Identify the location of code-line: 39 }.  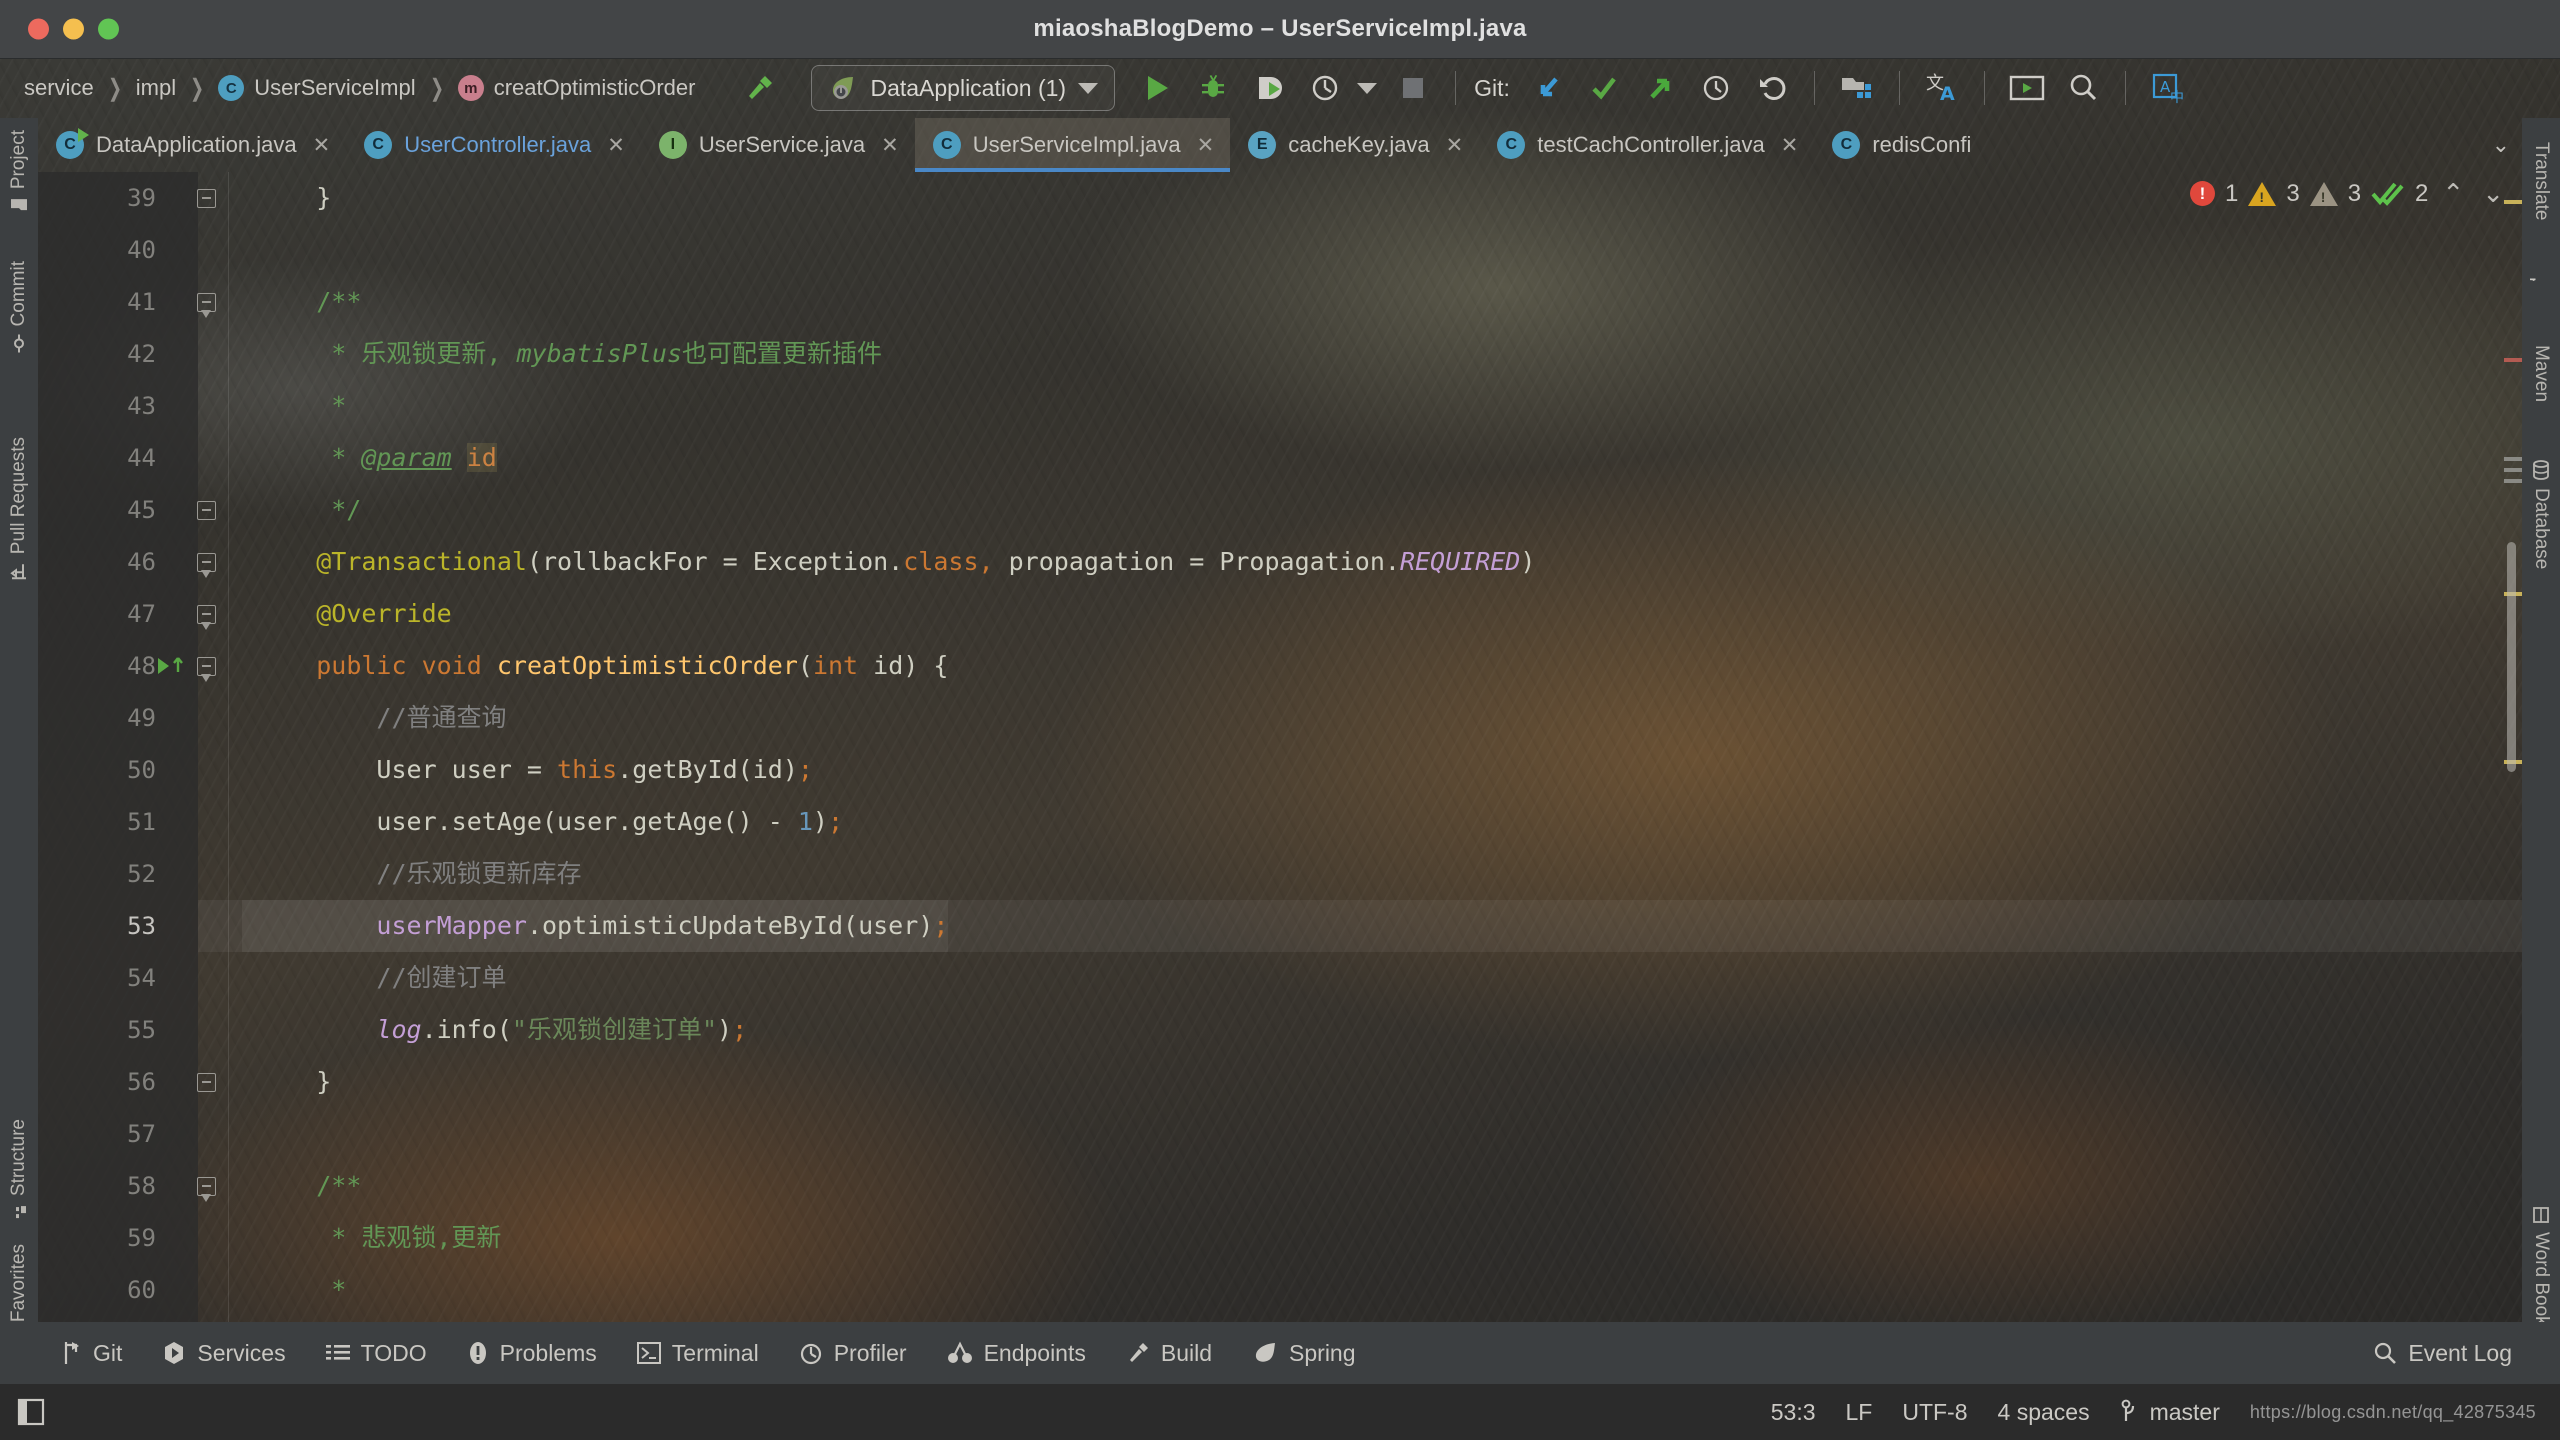
(1280, 198).